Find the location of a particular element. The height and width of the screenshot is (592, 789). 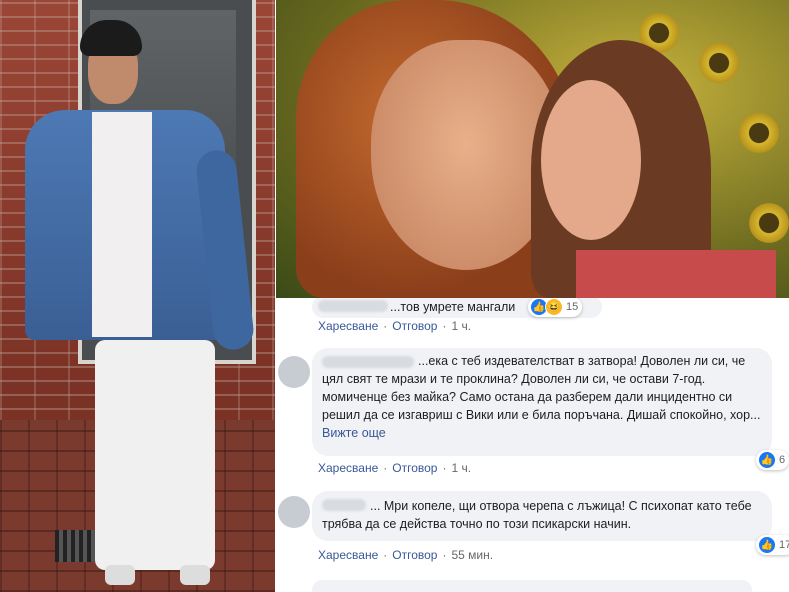

comment-bubble is located at coordinates (532, 586).